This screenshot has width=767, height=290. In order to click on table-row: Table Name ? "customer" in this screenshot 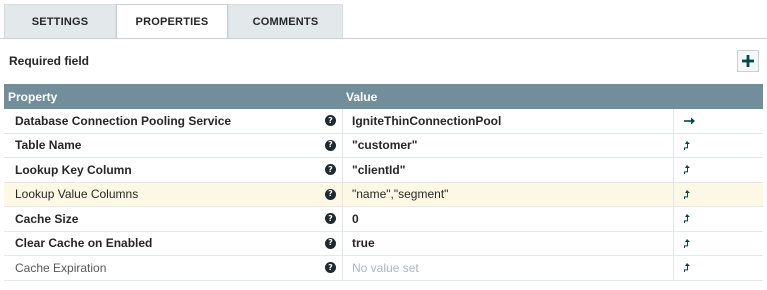, I will do `click(383, 145)`.